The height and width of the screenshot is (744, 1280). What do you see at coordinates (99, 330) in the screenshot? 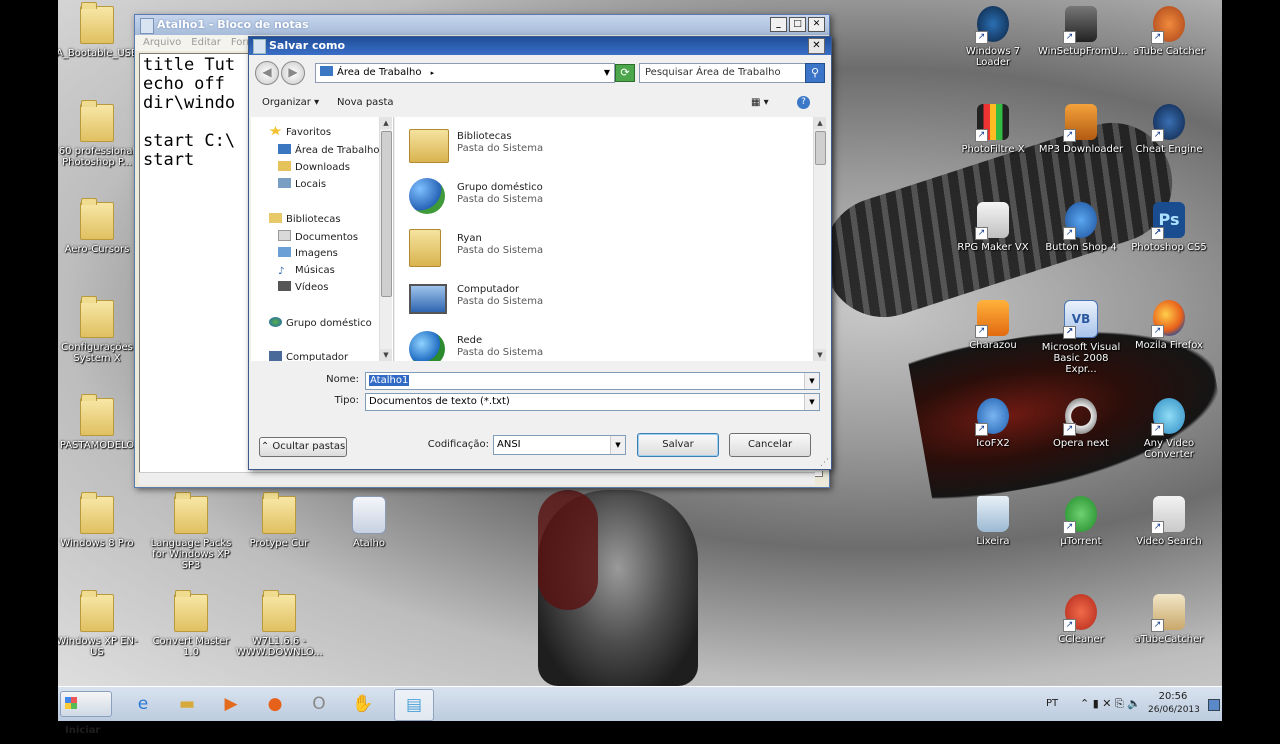
I see `desktop-icon-configuracoes: Configurações System X` at bounding box center [99, 330].